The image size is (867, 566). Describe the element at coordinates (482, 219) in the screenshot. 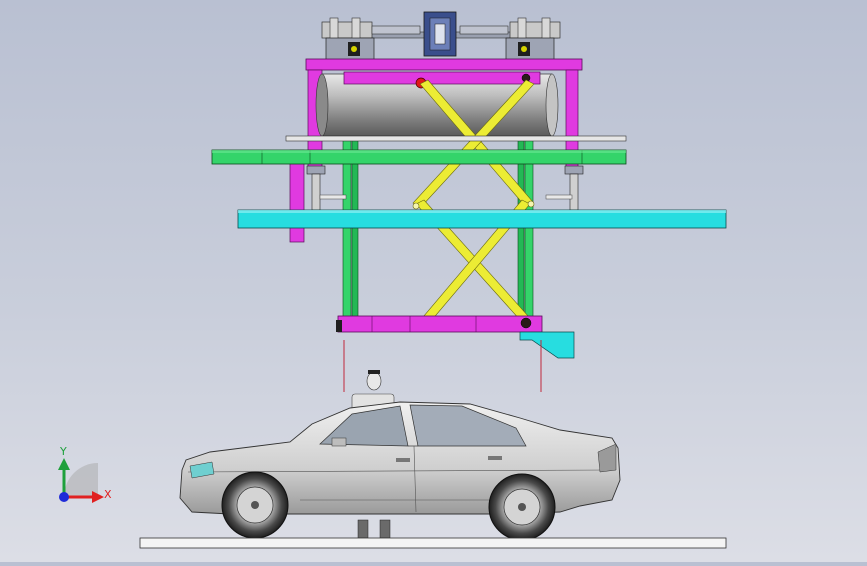

I see `cyan-platform` at that location.